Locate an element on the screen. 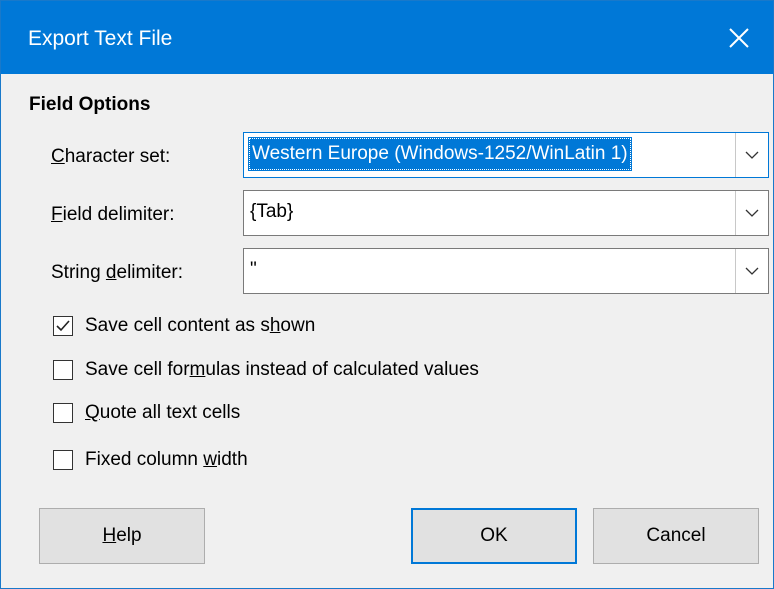  fixed-column-width-label: Fixed column width is located at coordinates (166, 459).